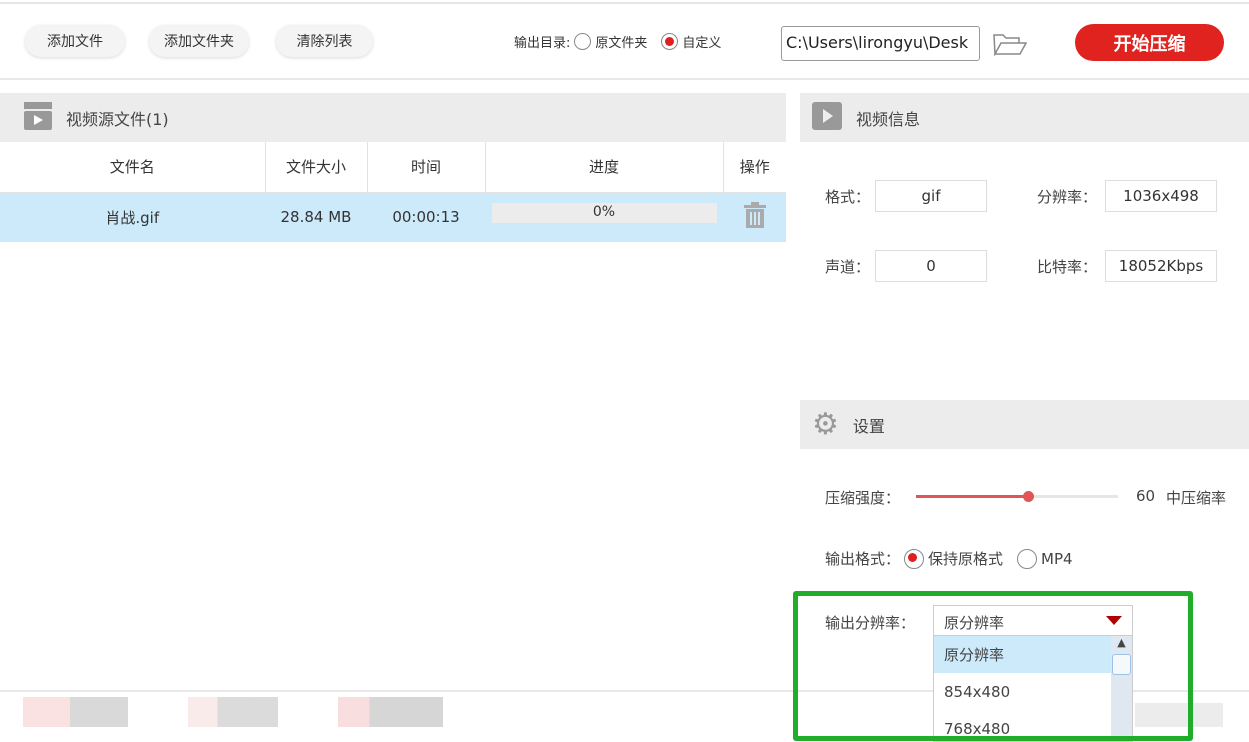  I want to click on video-info-header: 视频信息, so click(1024, 117).